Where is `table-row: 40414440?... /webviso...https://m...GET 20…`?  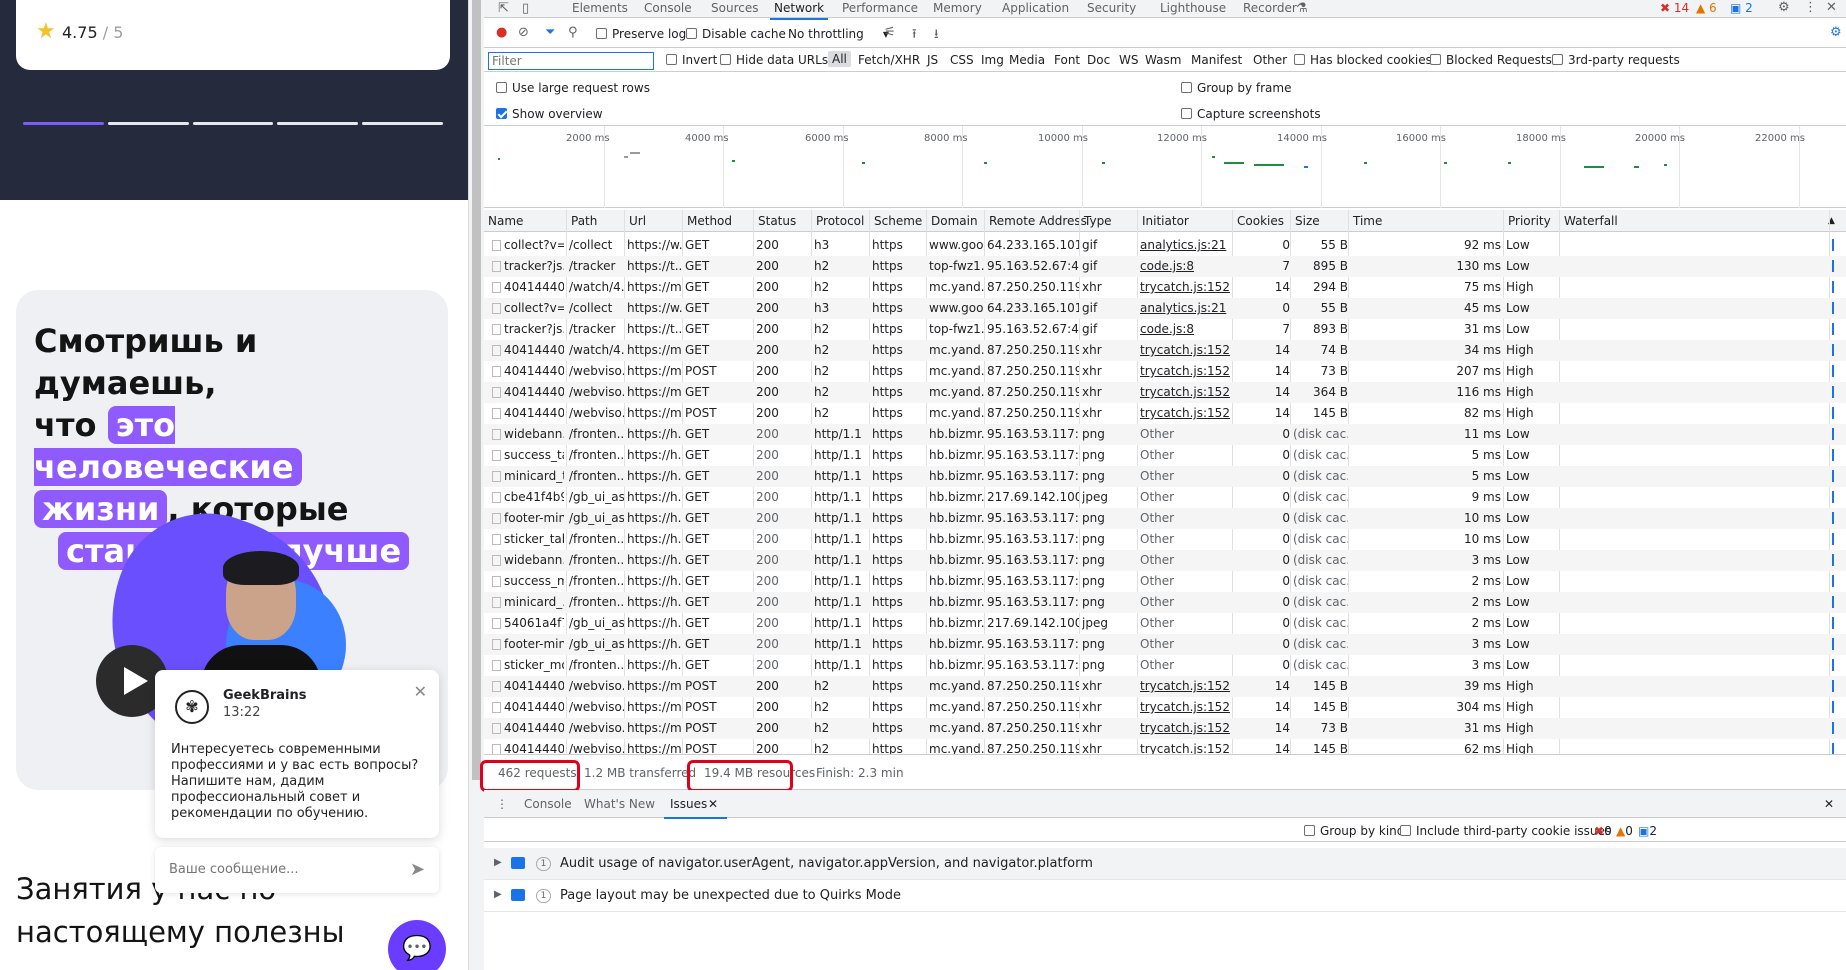
table-row: 40414440?... /webviso...https://m...GET 20… is located at coordinates (1165, 392).